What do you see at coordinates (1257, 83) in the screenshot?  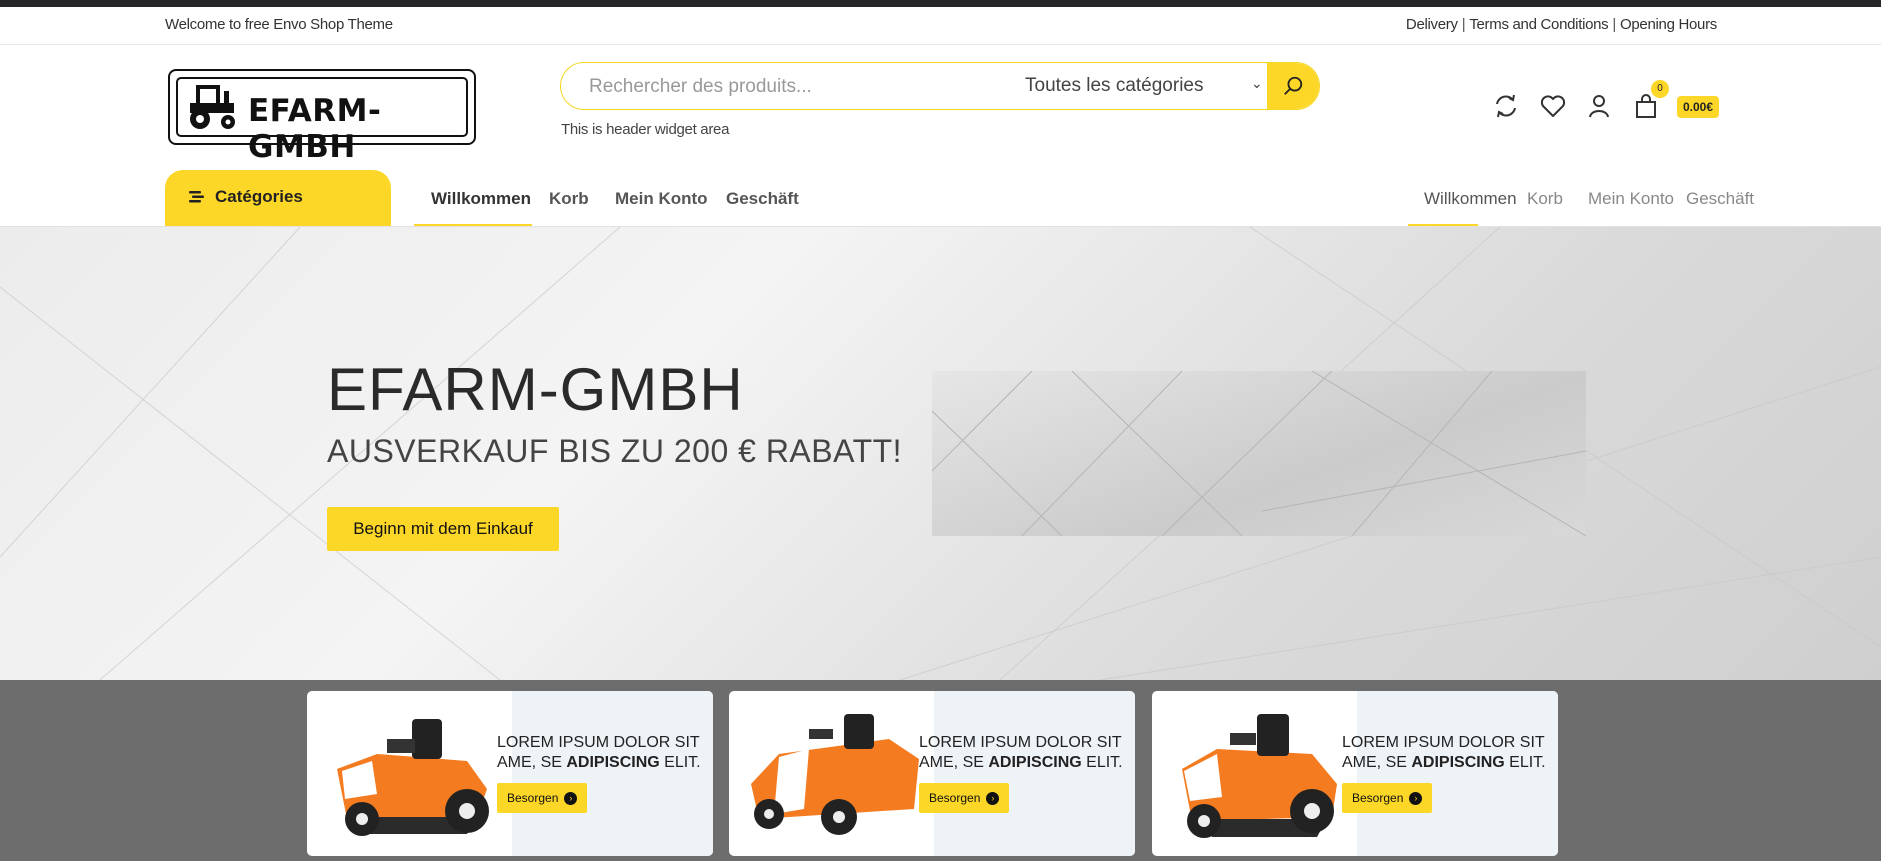 I see `chevron-down-icon: ⌄` at bounding box center [1257, 83].